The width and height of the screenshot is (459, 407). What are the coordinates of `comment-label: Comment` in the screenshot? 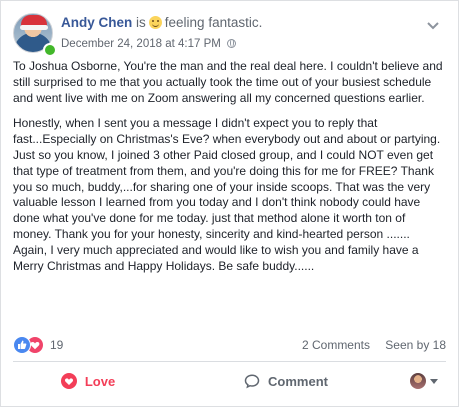 It's located at (298, 381).